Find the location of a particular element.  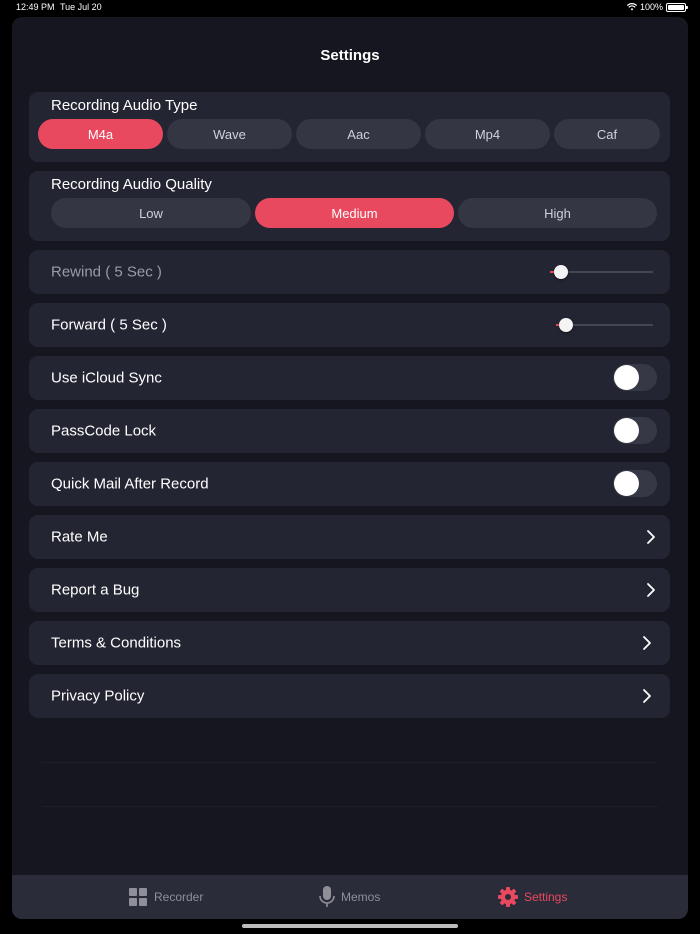

status-indicators: 100% is located at coordinates (657, 7).